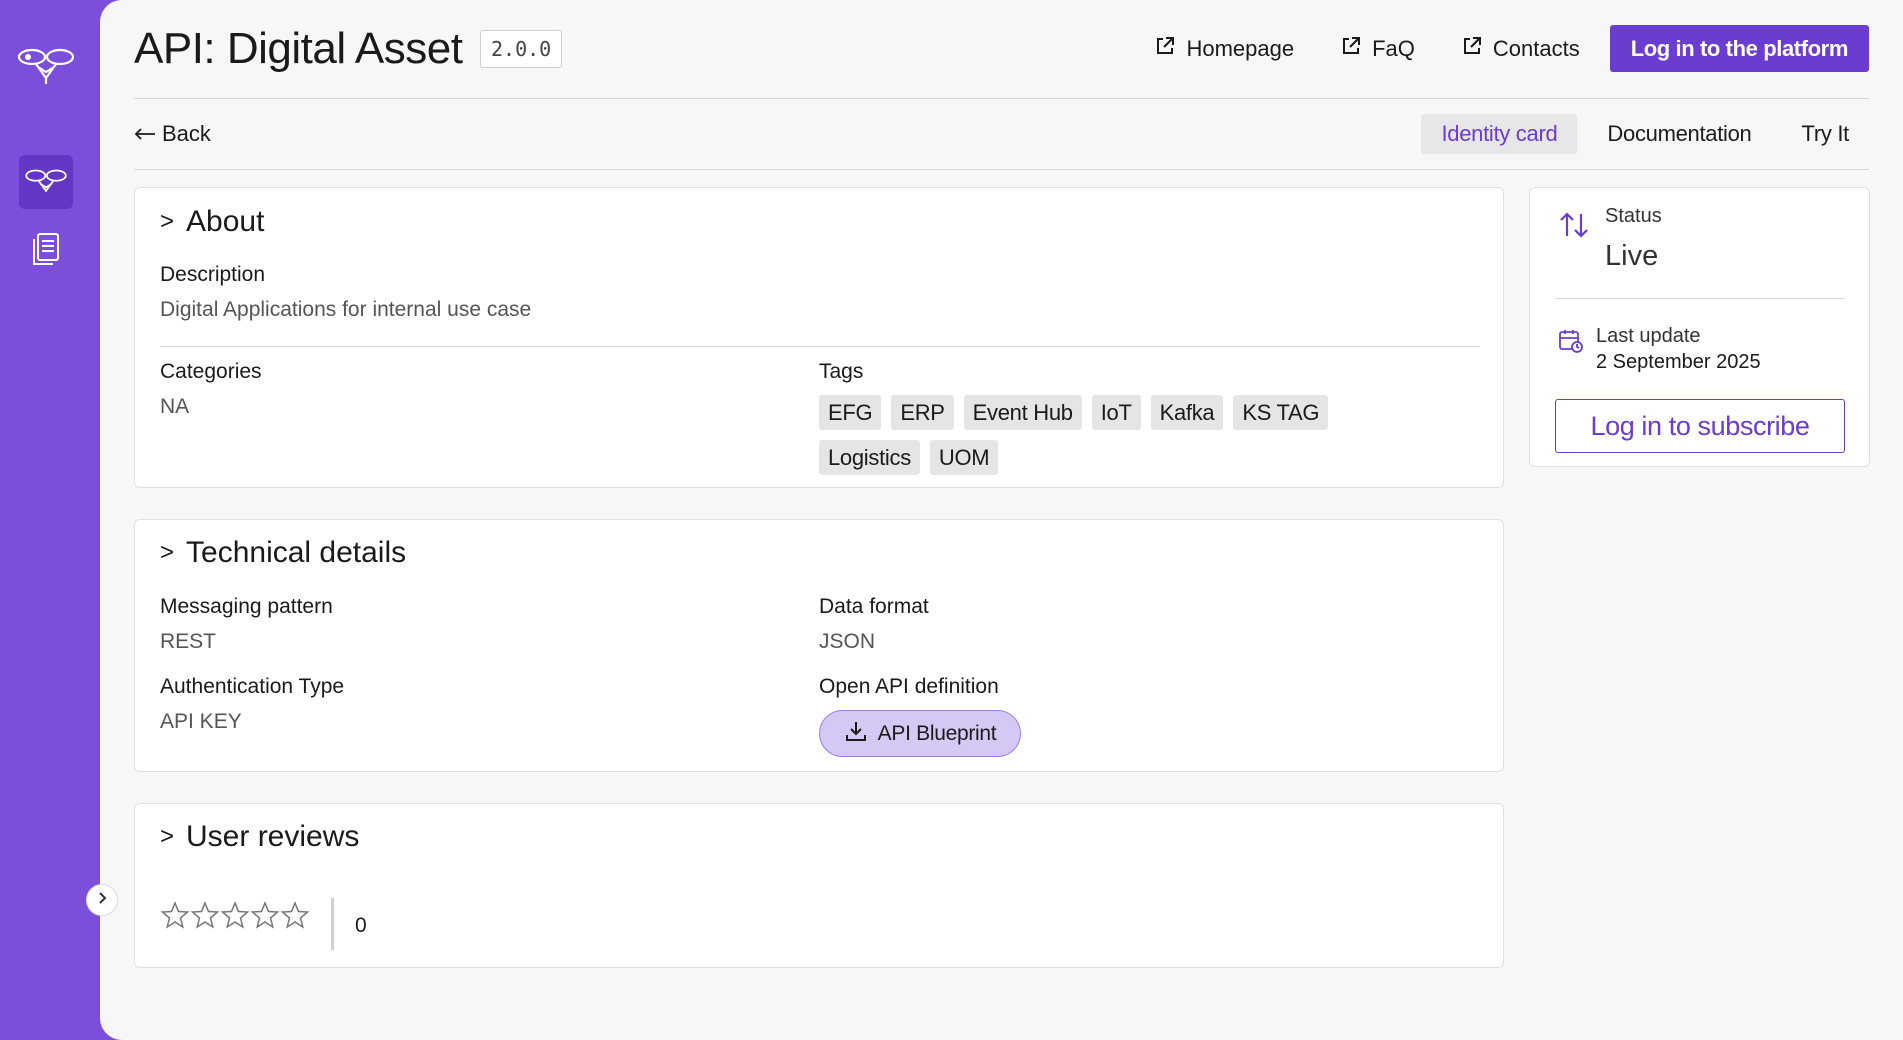  I want to click on calendar-icon, so click(1571, 343).